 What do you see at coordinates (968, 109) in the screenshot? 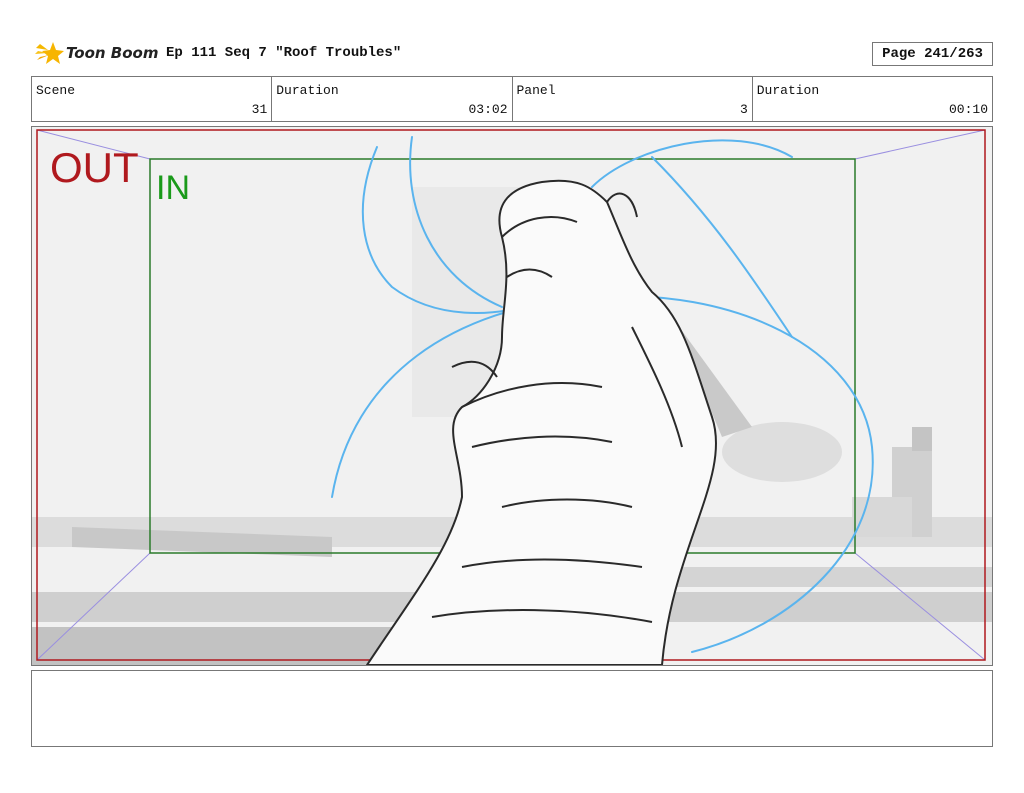
I see `panel-duration-value: 00:10` at bounding box center [968, 109].